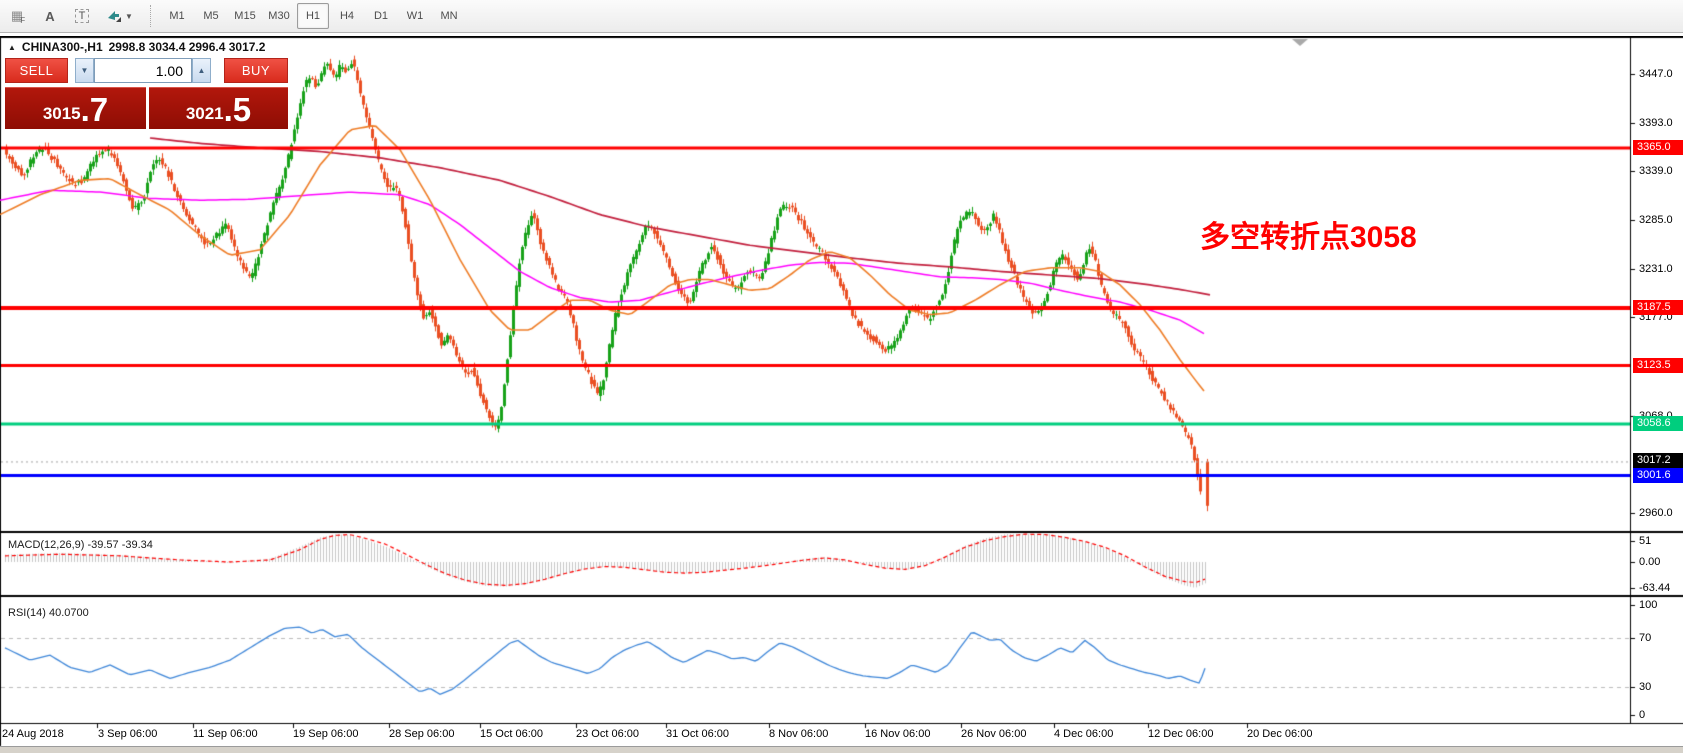  What do you see at coordinates (128, 734) in the screenshot?
I see `time-axis-label: 3 Sep 06:00` at bounding box center [128, 734].